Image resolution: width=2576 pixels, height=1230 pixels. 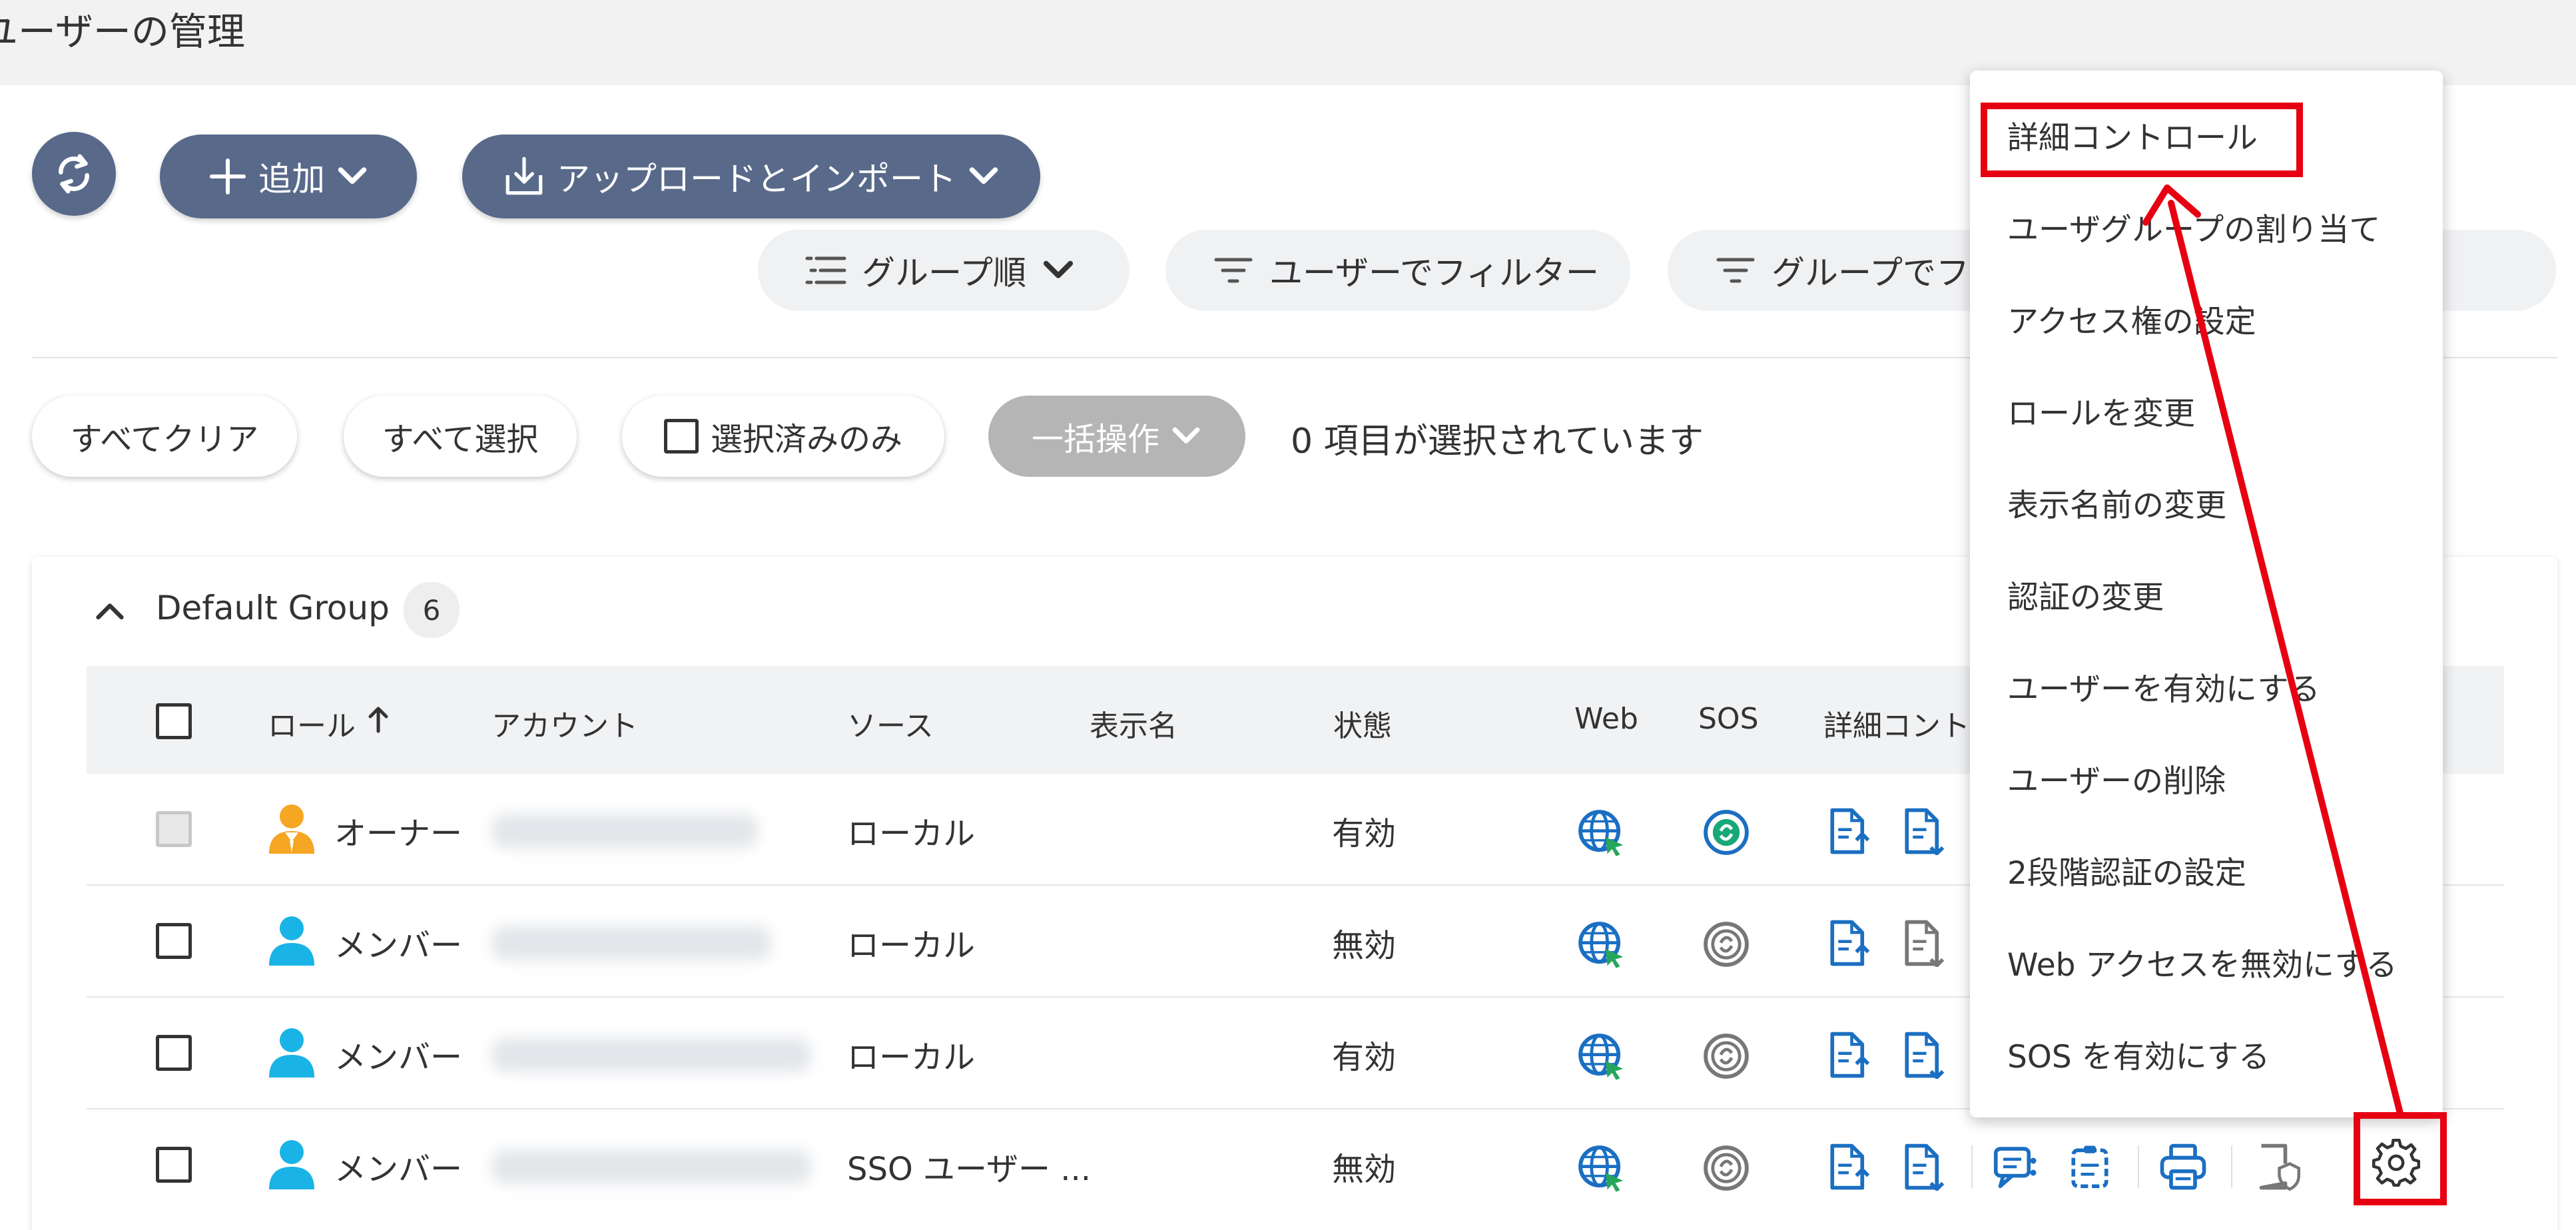 What do you see at coordinates (2273, 651) in the screenshot?
I see `annotation-arrow` at bounding box center [2273, 651].